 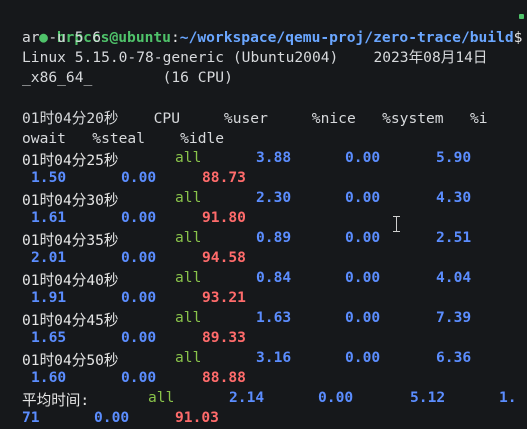 What do you see at coordinates (454, 317) in the screenshot?
I see `cell-system: 7.39` at bounding box center [454, 317].